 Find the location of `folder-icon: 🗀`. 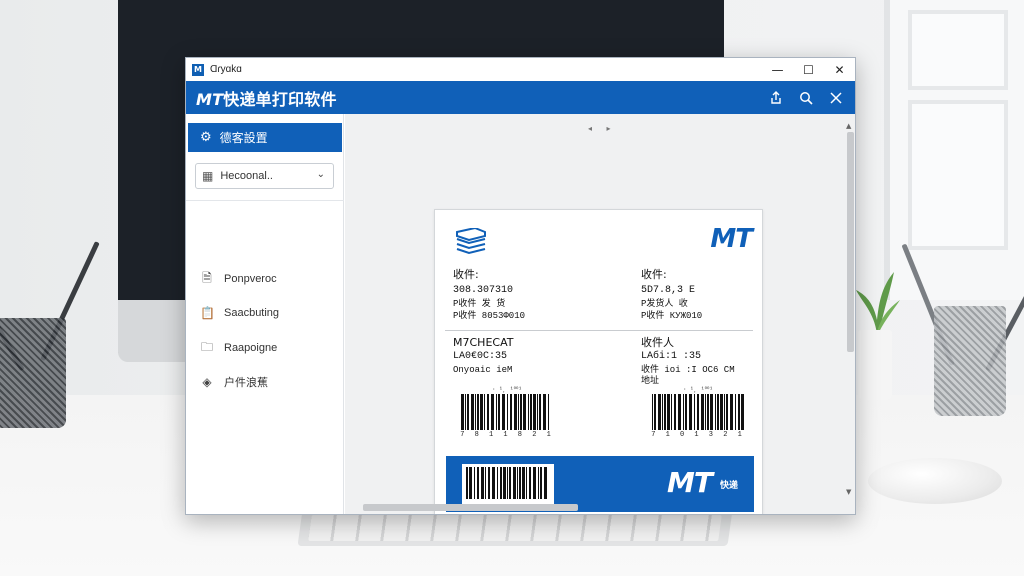

folder-icon: 🗀 is located at coordinates (206, 346).